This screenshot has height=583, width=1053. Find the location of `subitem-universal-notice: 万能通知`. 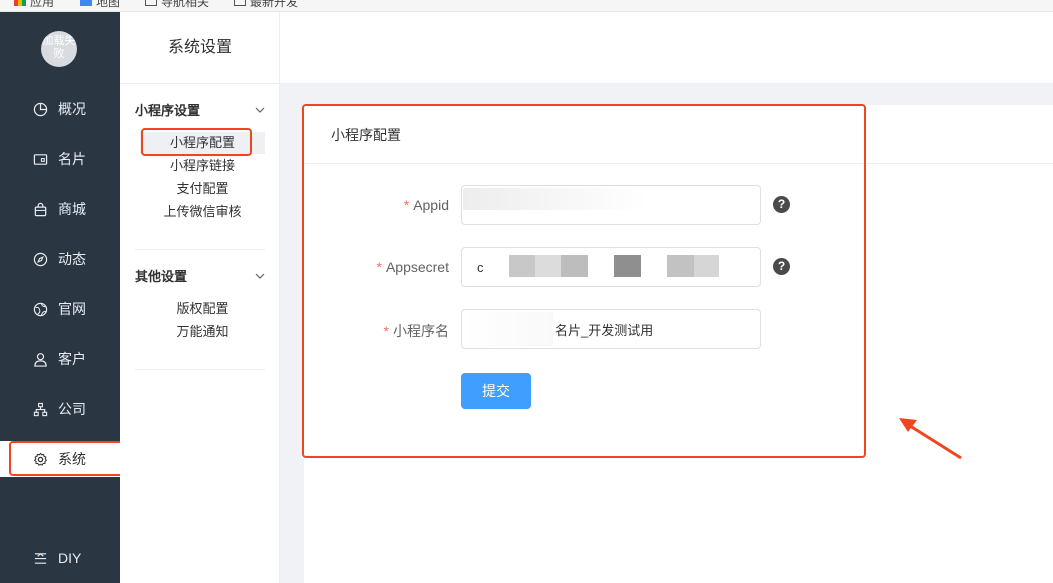

subitem-universal-notice: 万能通知 is located at coordinates (202, 332).